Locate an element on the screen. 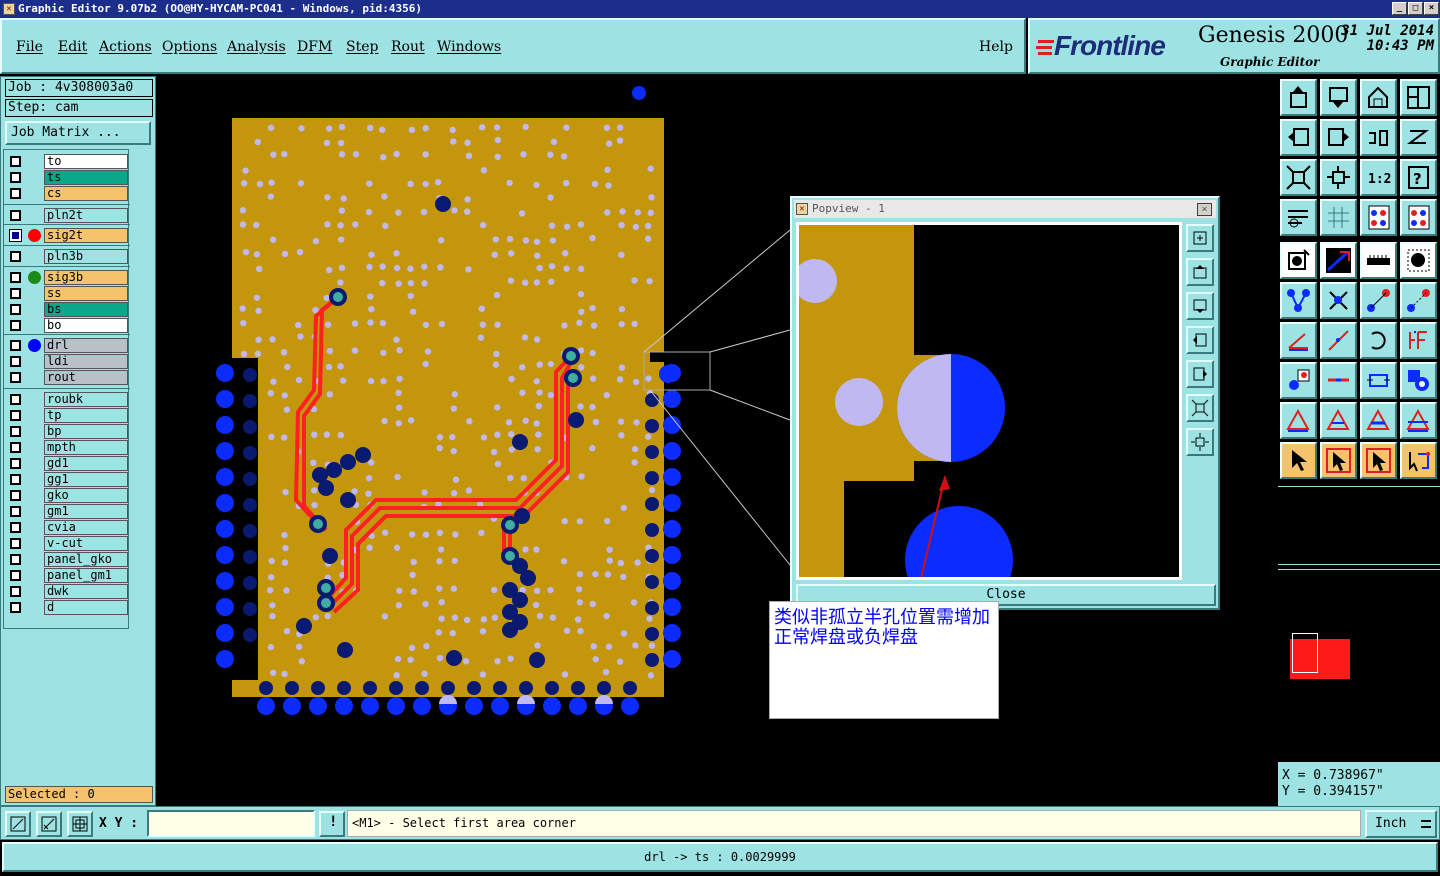  layer-row-bo: bo is located at coordinates (68, 325).